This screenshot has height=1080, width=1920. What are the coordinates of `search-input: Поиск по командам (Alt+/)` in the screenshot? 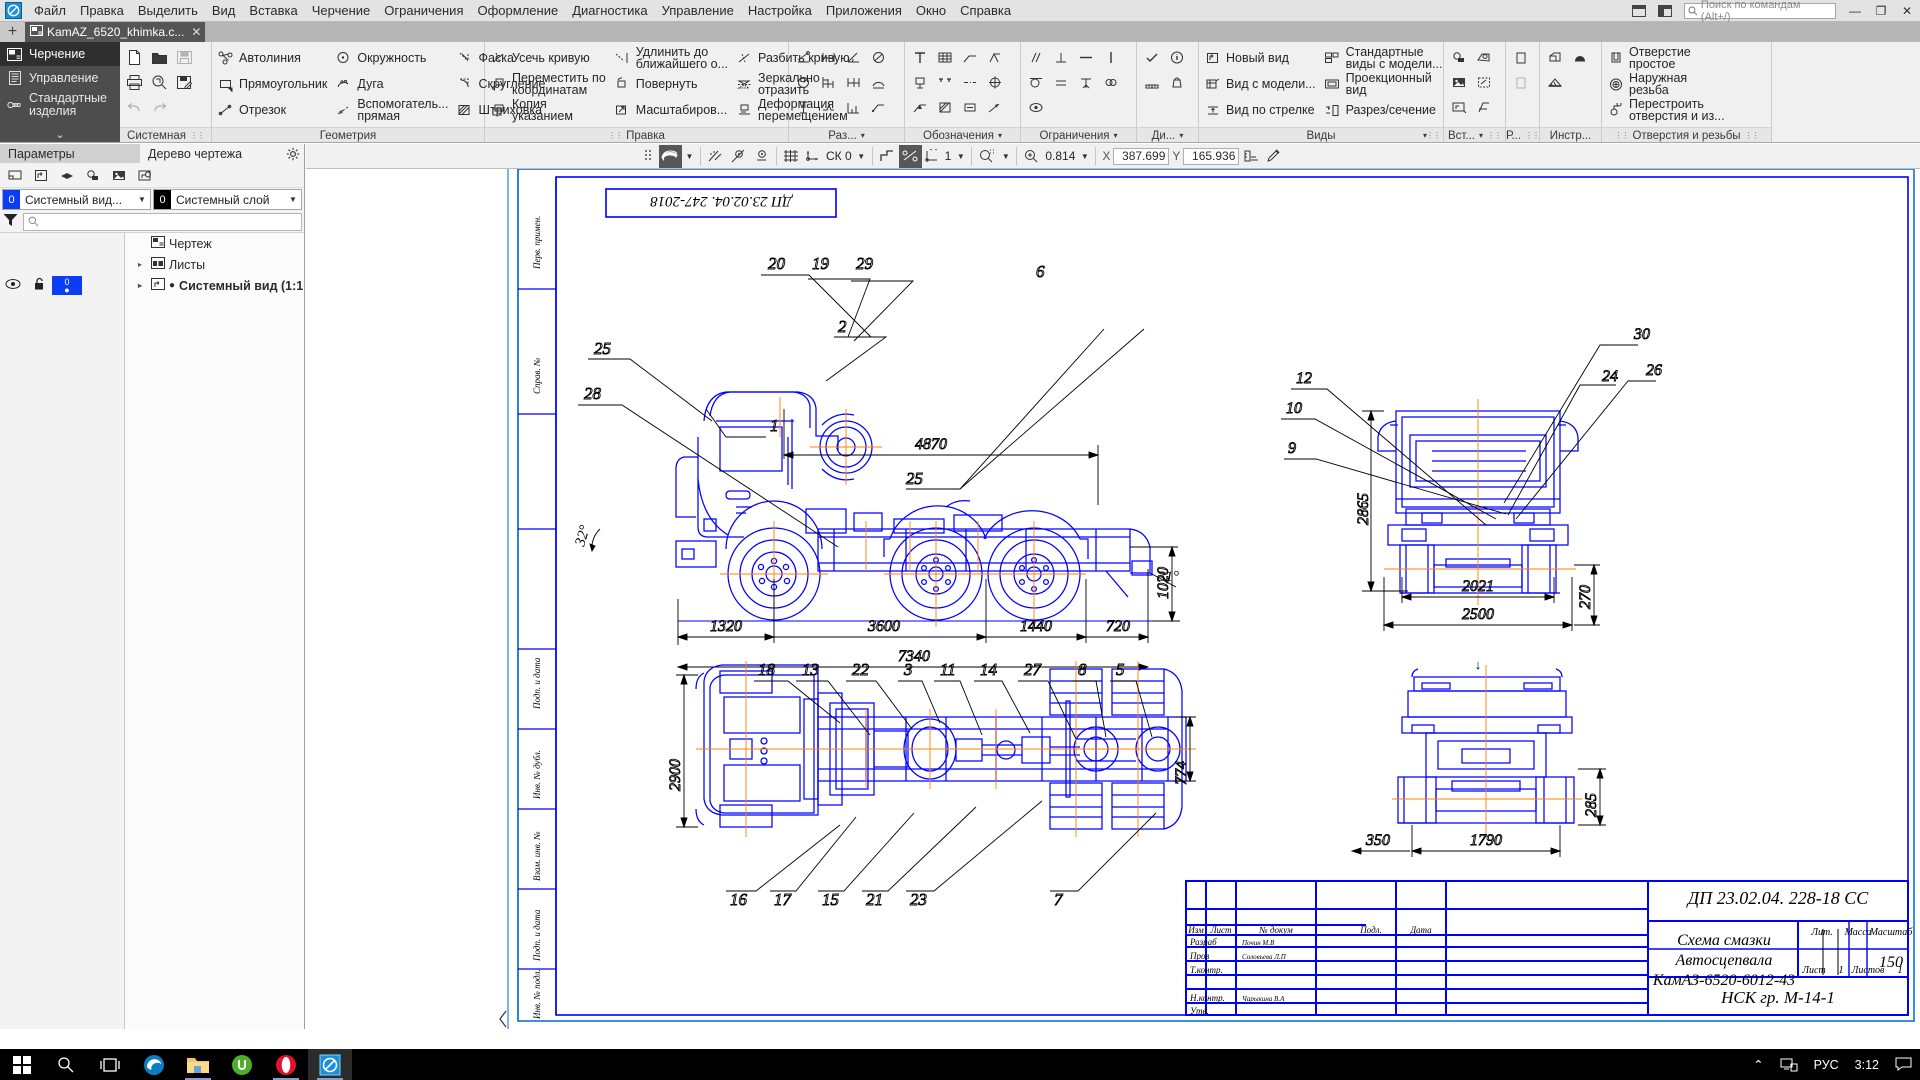 It's located at (1760, 11).